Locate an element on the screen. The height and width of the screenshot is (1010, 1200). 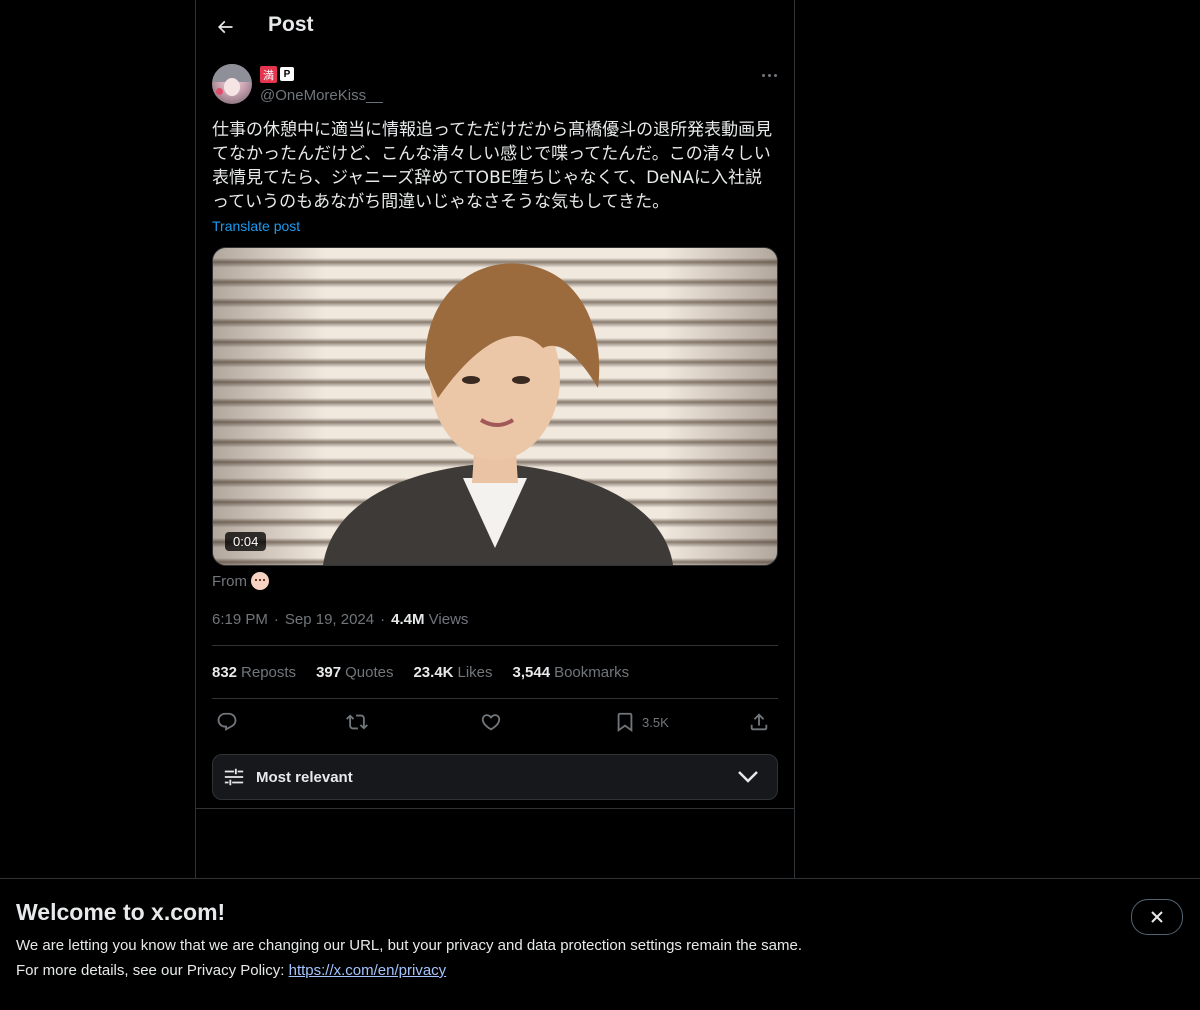
share-button is located at coordinates (759, 722).